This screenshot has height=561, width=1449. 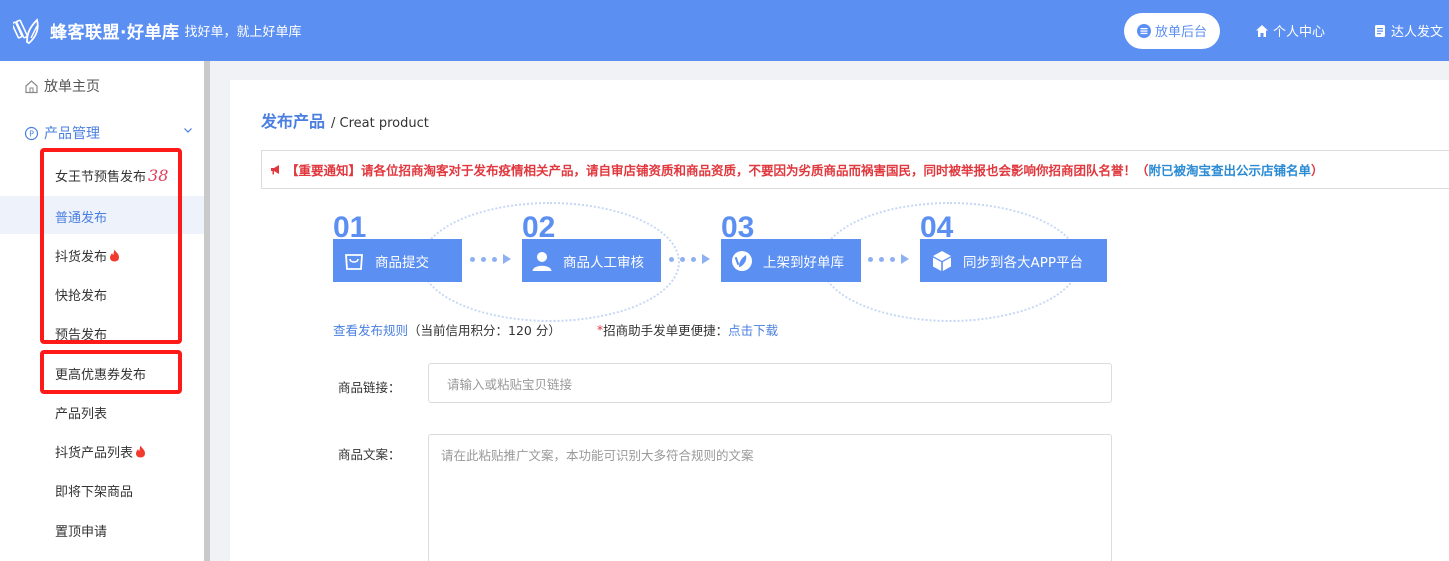 I want to click on nav-personal-label: 个人中心, so click(x=1298, y=32).